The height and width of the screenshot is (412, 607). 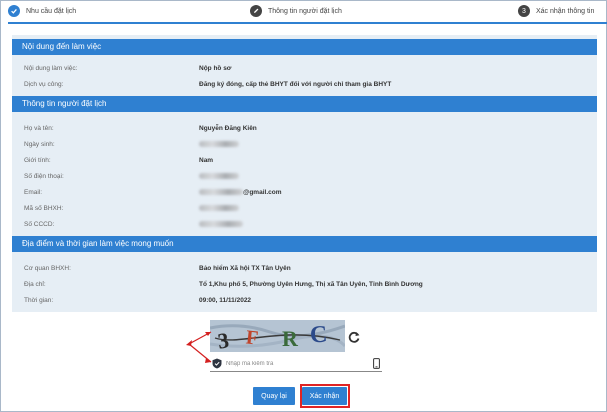 What do you see at coordinates (39, 300) in the screenshot?
I see `row-label: Thời gian:` at bounding box center [39, 300].